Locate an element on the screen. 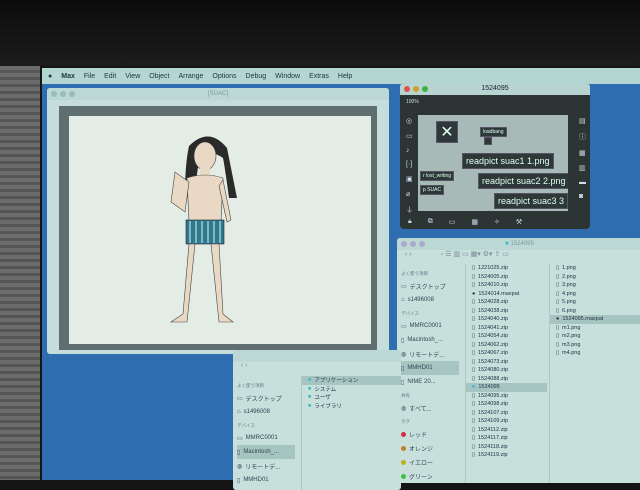  file-list-item: ▯ 5.png is located at coordinates (595, 302).